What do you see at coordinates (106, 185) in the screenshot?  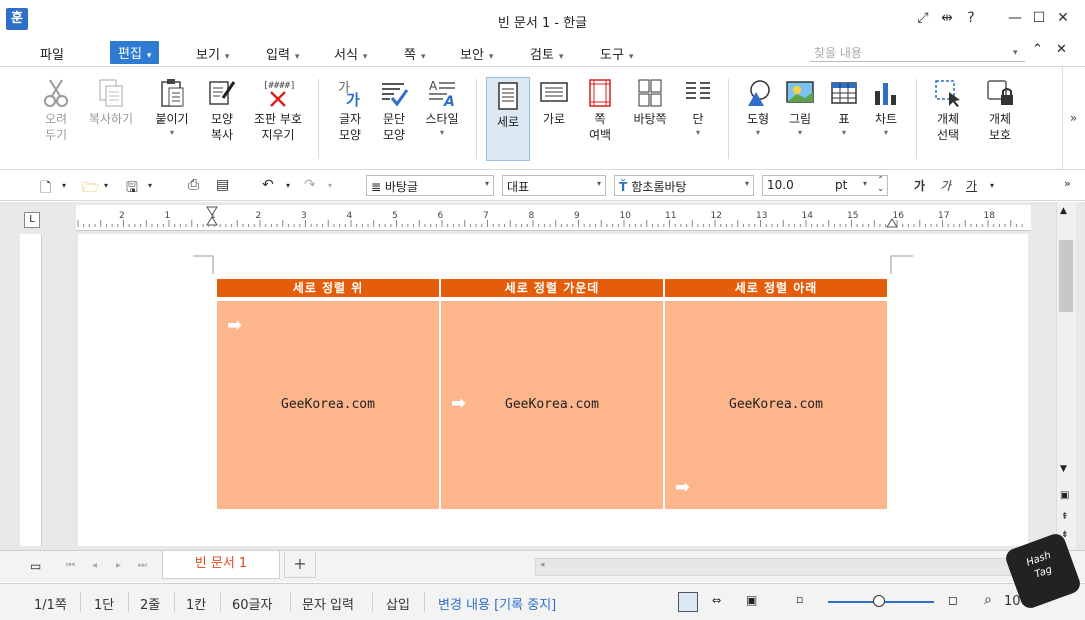 I see `open-dropdown-icon: ▾` at bounding box center [106, 185].